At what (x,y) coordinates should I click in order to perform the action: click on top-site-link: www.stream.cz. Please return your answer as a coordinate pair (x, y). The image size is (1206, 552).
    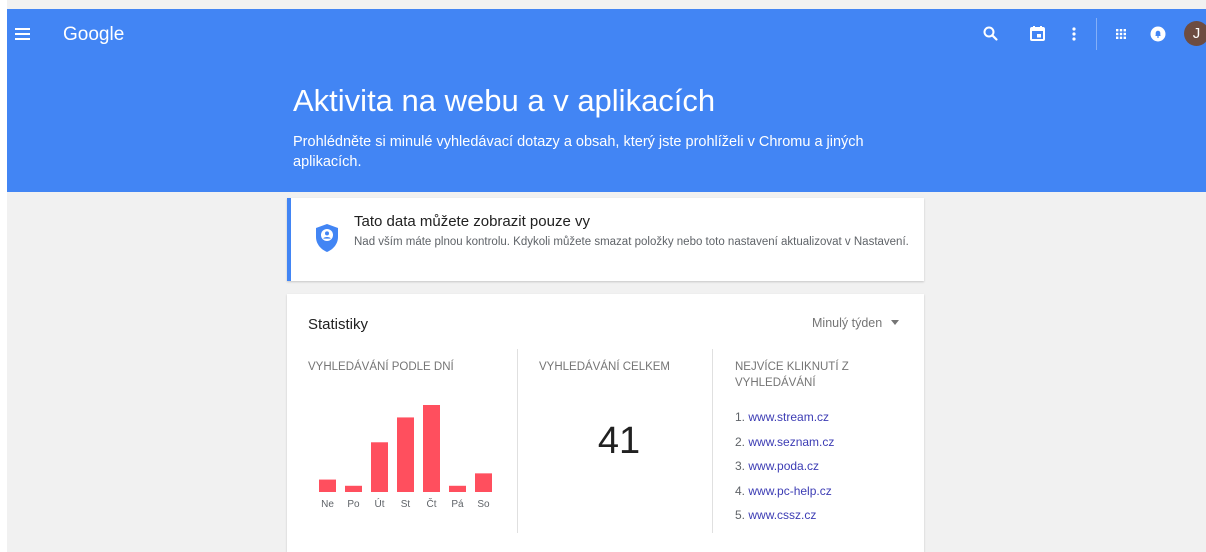
    Looking at the image, I should click on (788, 417).